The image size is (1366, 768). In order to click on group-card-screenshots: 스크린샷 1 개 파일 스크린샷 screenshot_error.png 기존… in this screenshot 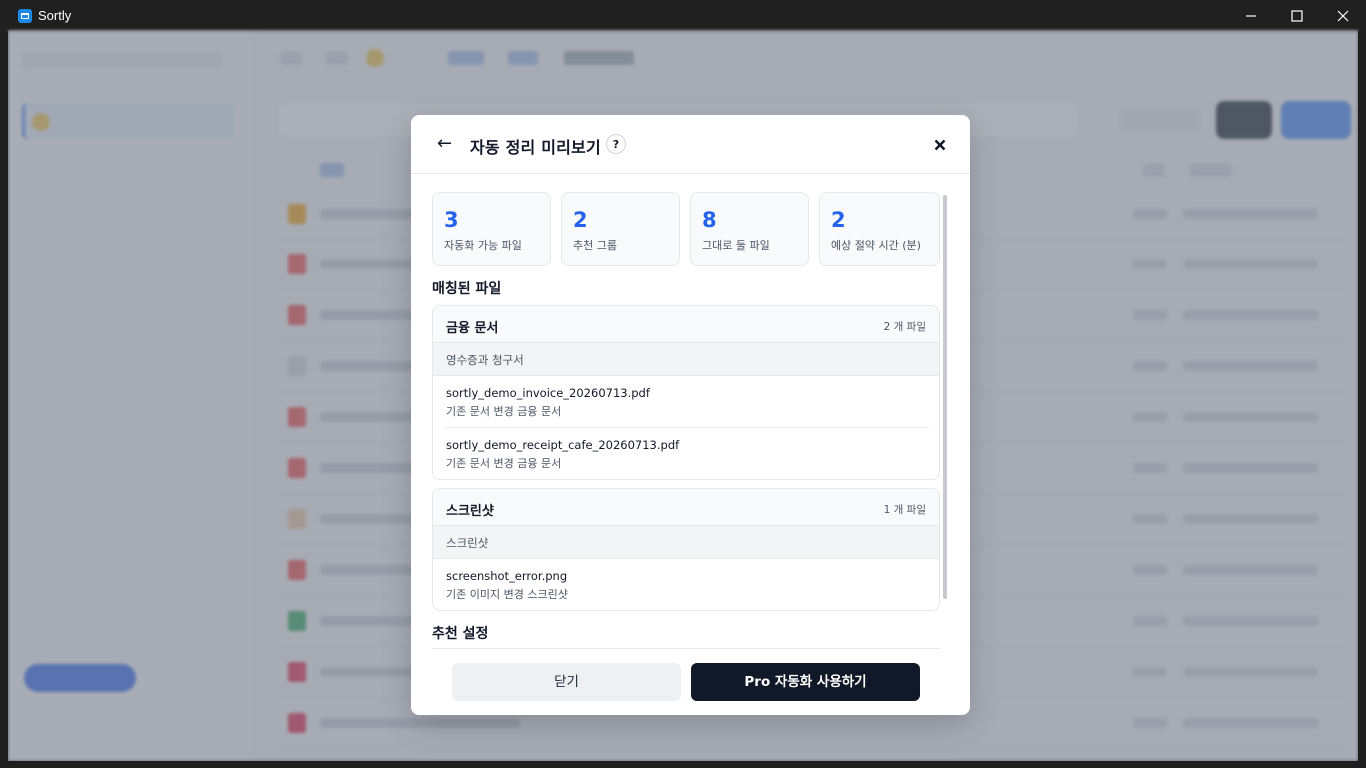, I will do `click(686, 549)`.